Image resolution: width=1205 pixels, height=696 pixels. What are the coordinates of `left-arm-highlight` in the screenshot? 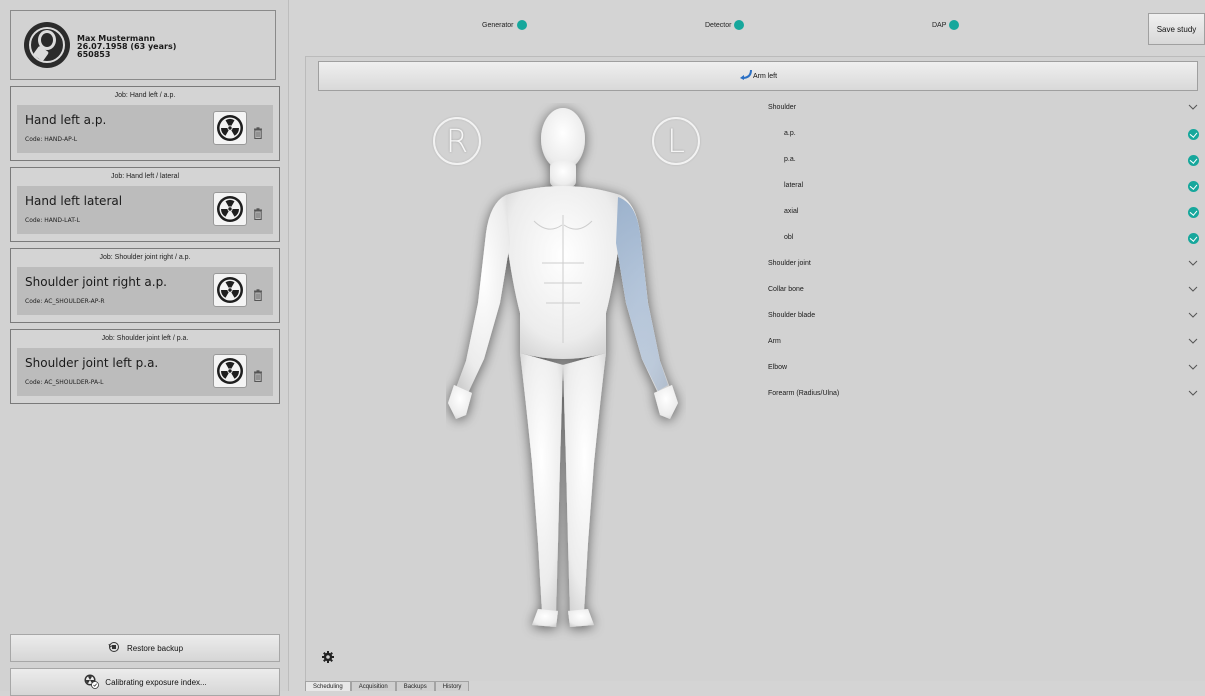 It's located at (642, 294).